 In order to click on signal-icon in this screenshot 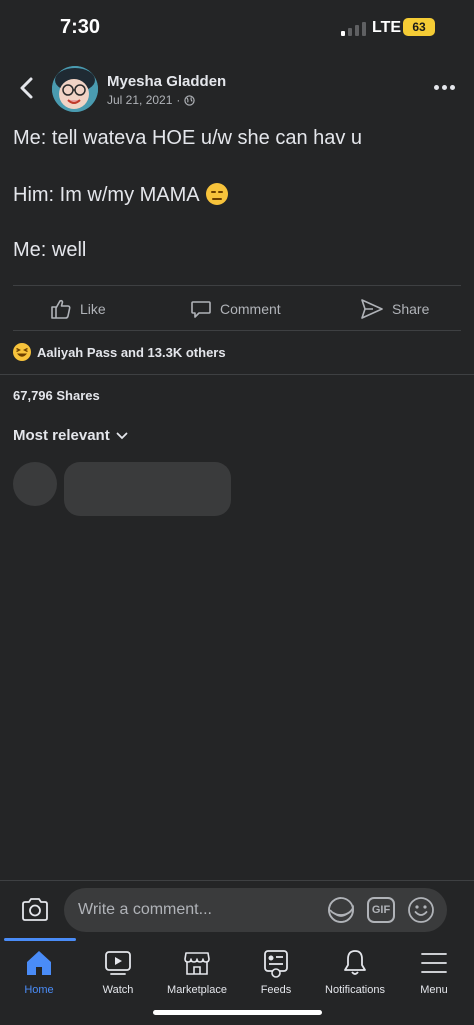, I will do `click(354, 29)`.